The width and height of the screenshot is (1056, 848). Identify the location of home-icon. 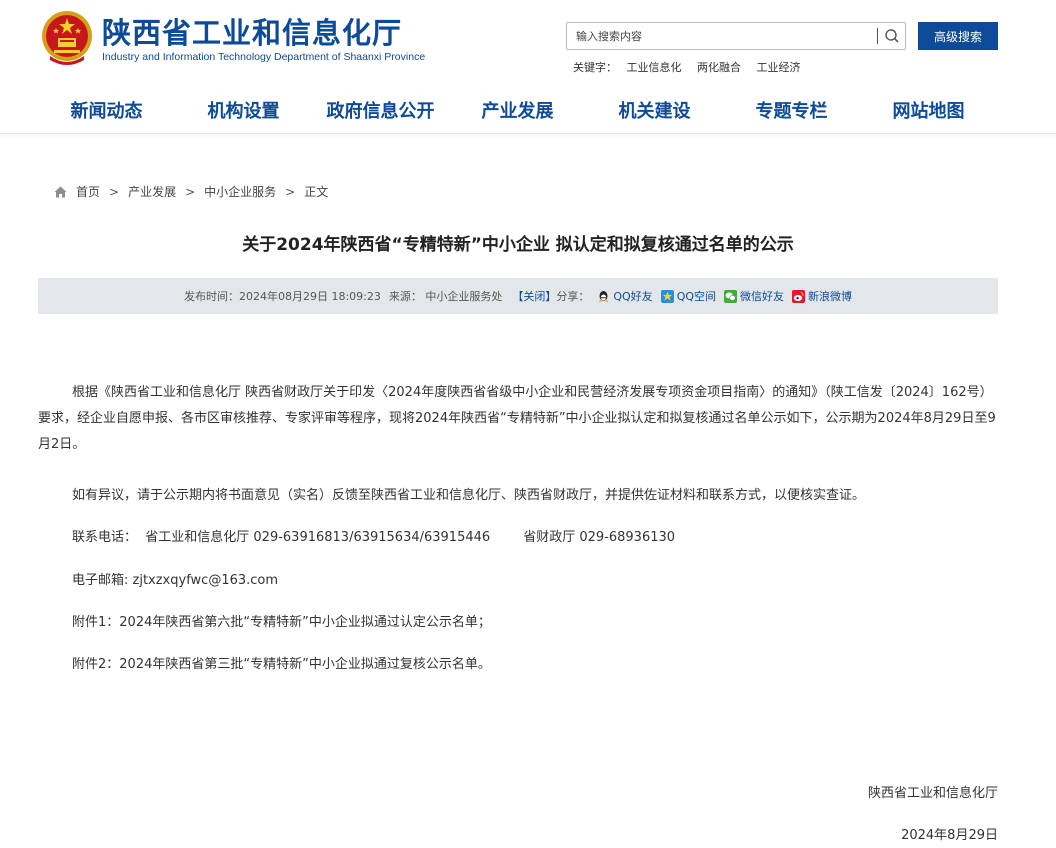
(60, 191).